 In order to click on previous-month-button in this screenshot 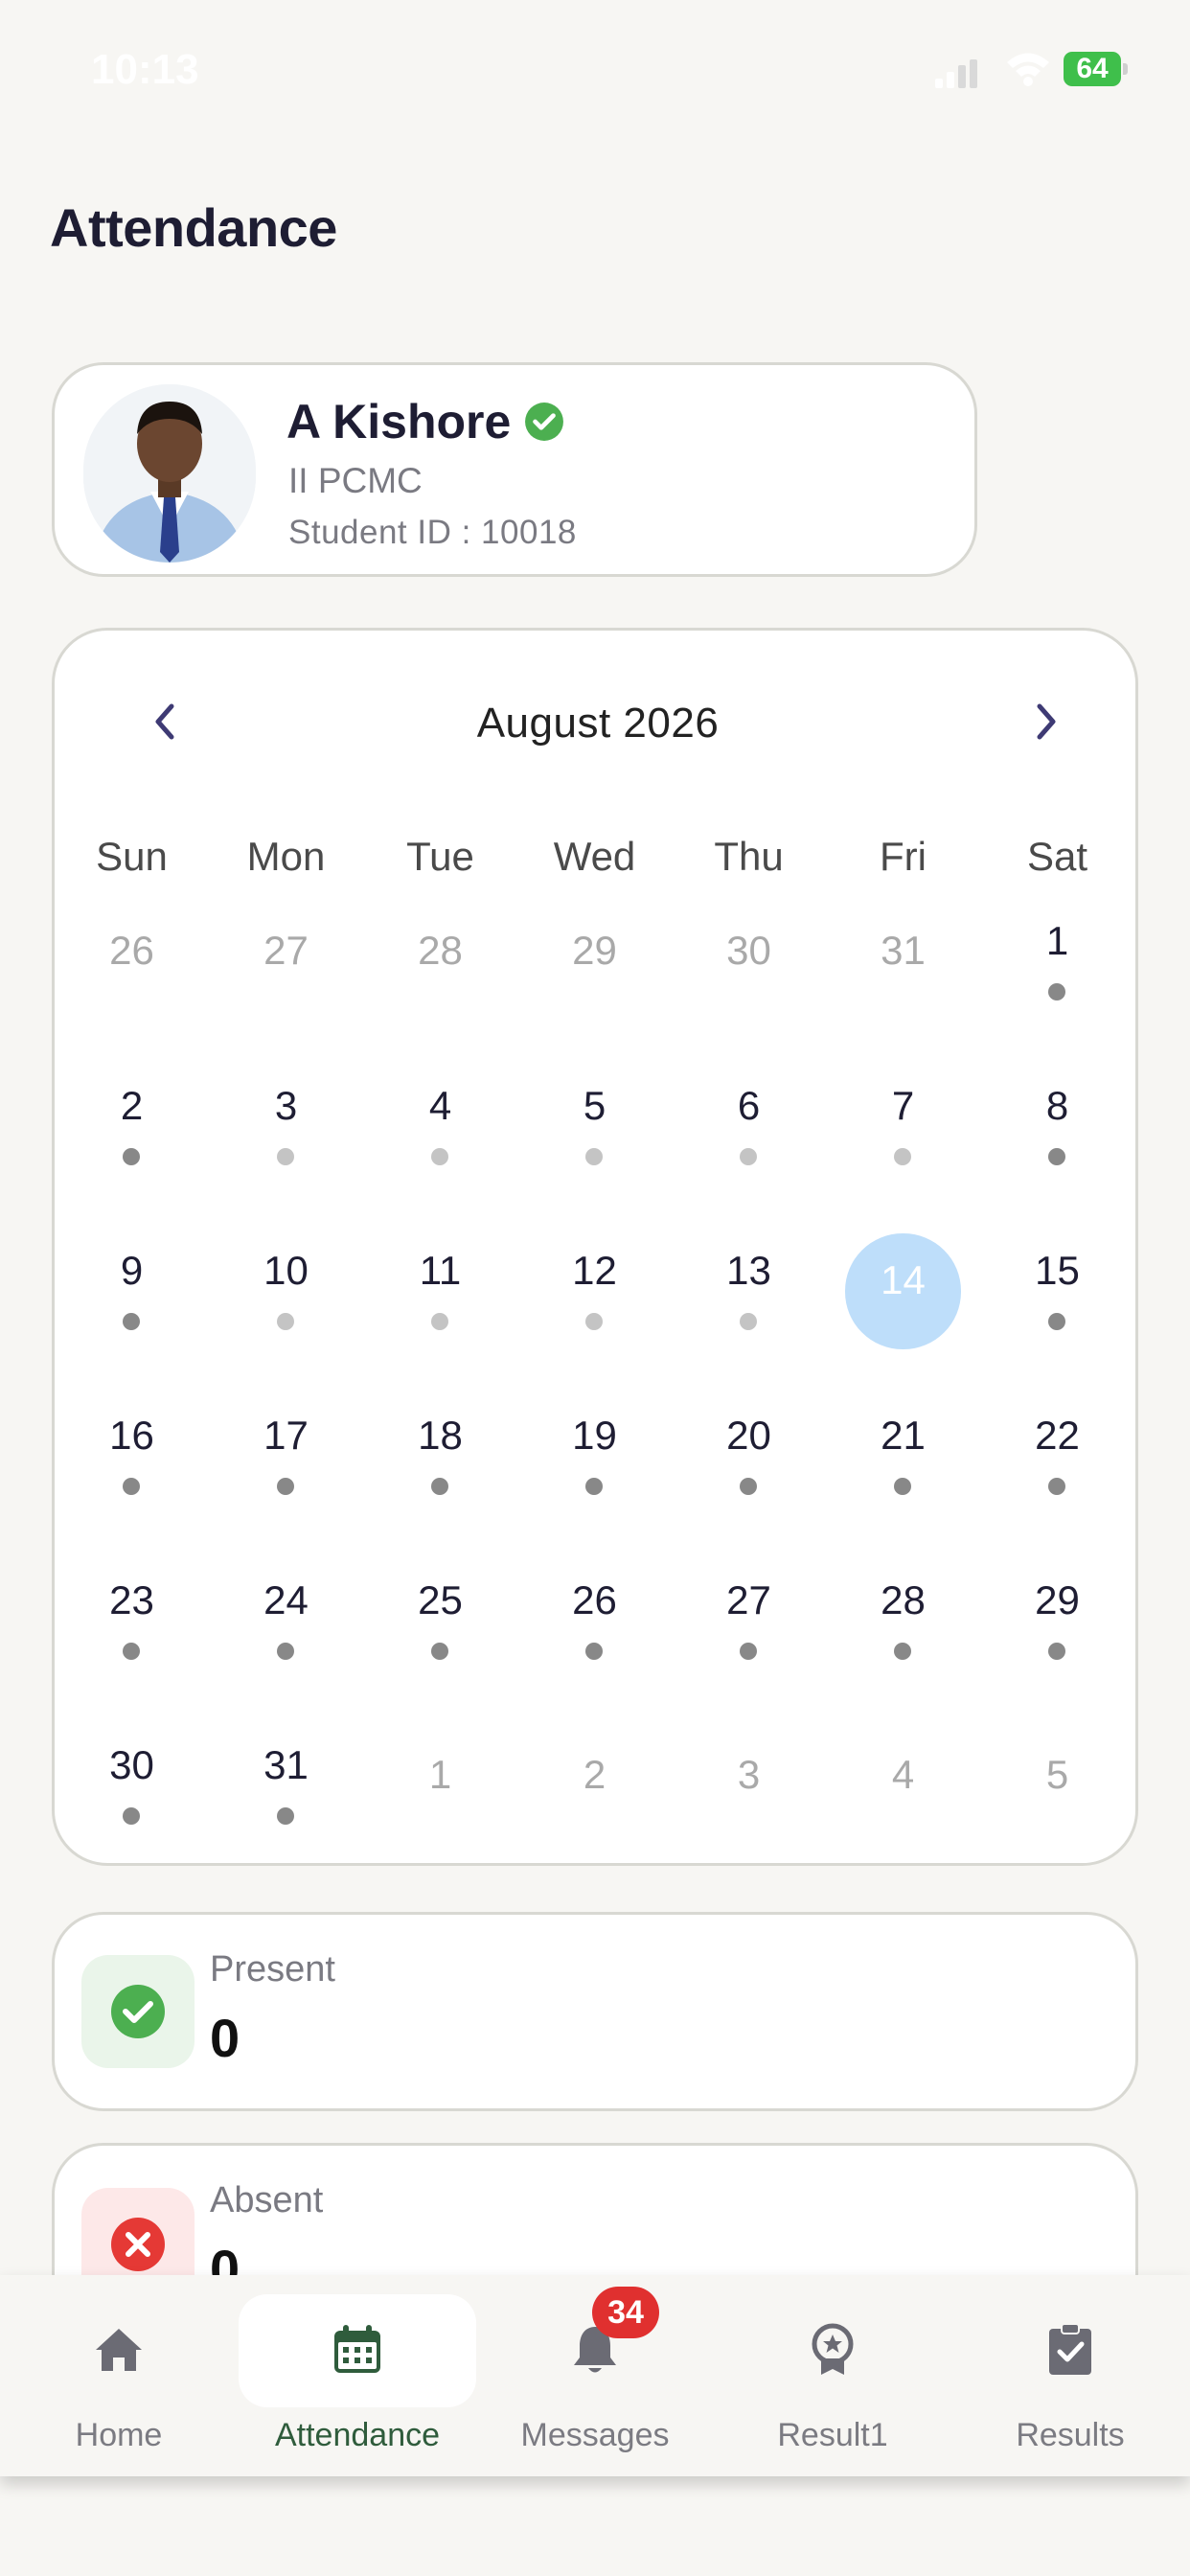, I will do `click(164, 721)`.